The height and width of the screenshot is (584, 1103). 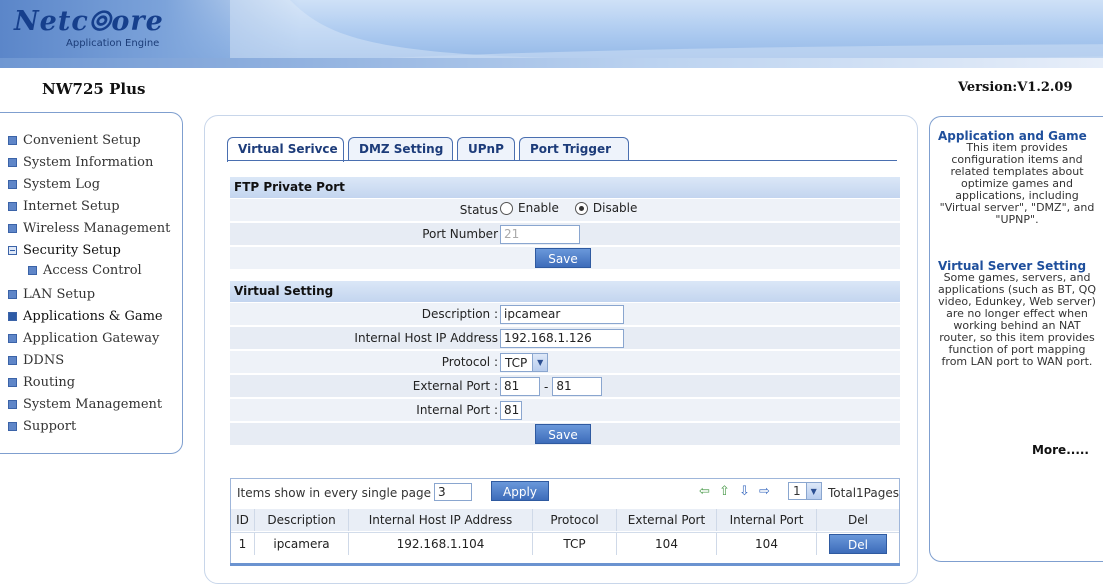 What do you see at coordinates (59, 294) in the screenshot?
I see `sidebar-item-label: LAN Setup` at bounding box center [59, 294].